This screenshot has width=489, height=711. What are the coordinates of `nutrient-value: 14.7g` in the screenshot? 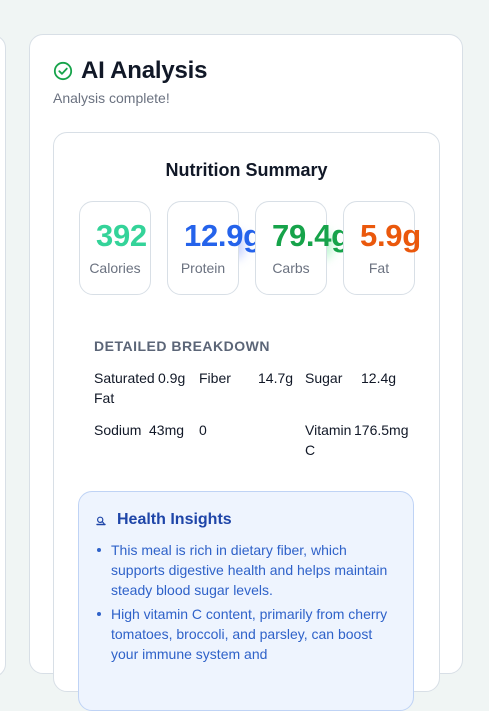 It's located at (276, 378).